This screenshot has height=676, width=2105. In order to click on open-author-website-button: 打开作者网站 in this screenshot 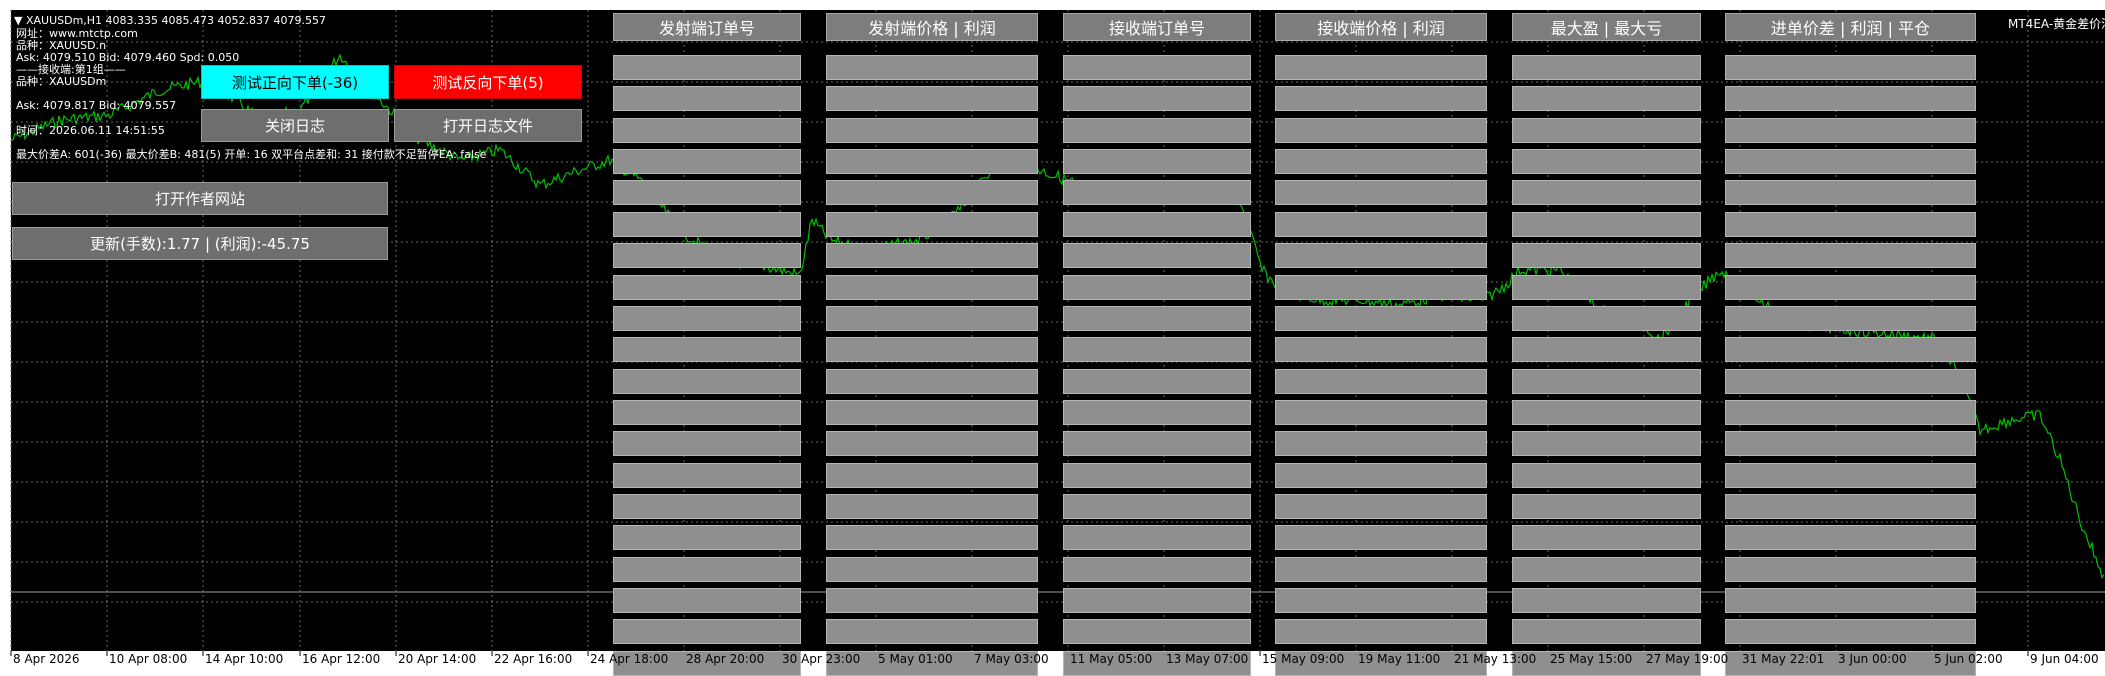, I will do `click(200, 198)`.